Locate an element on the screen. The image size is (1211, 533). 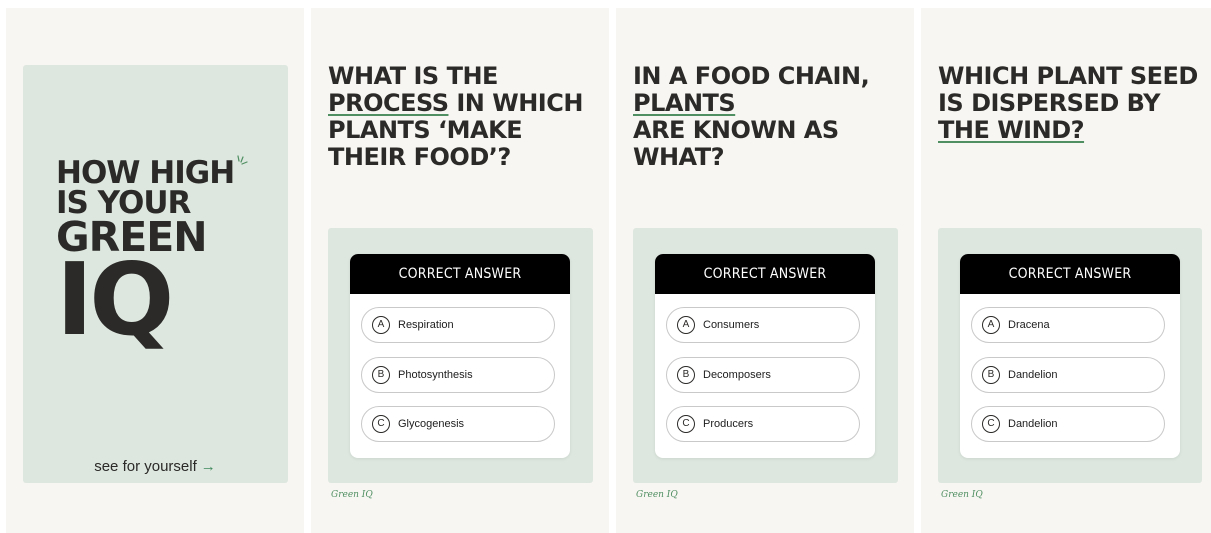
option-b: B Decomposers is located at coordinates (763, 375).